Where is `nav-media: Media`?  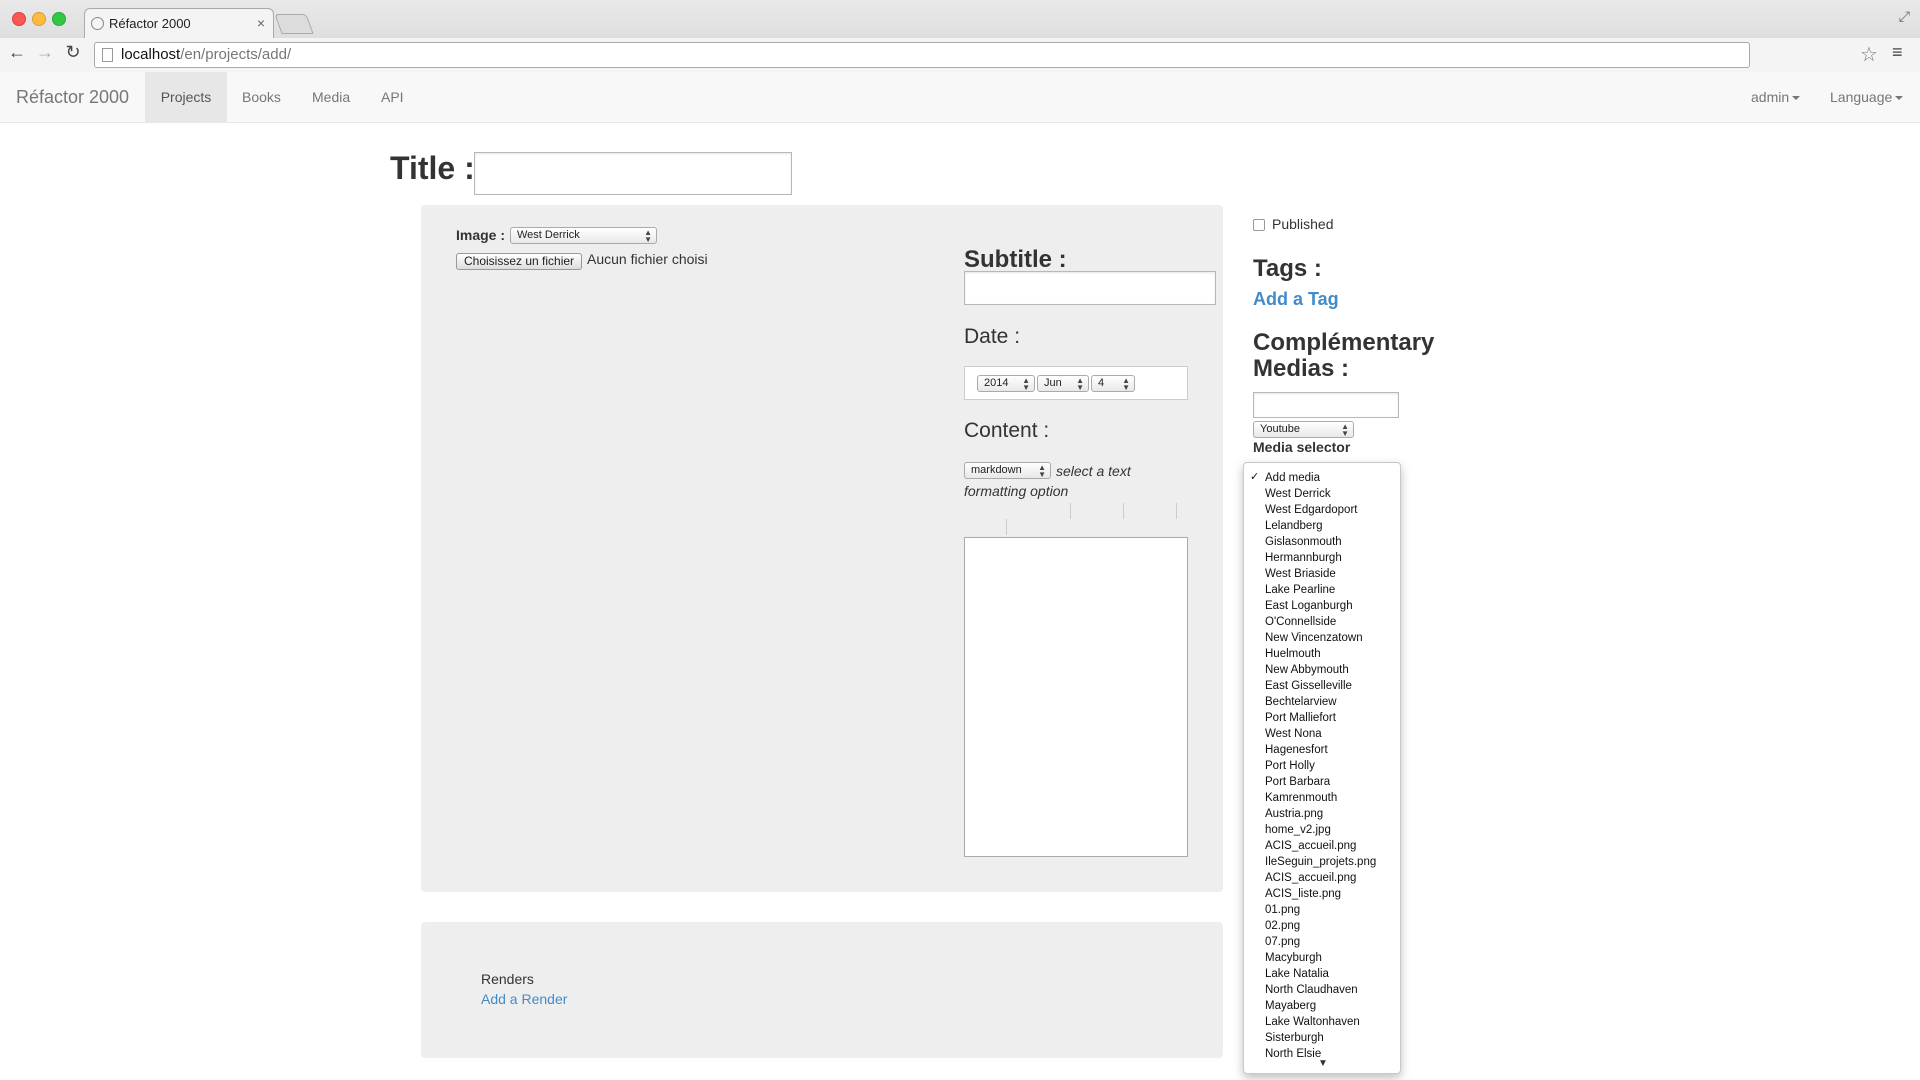 nav-media: Media is located at coordinates (331, 97).